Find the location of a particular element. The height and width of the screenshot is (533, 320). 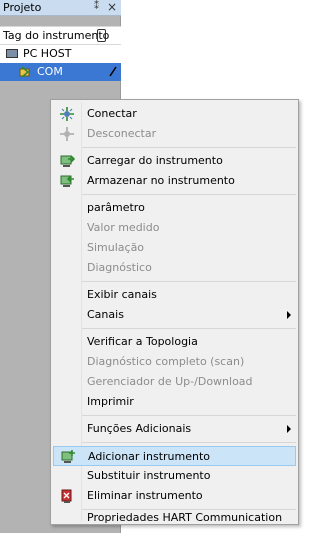

menu-item-label: Conectar is located at coordinates (112, 113).